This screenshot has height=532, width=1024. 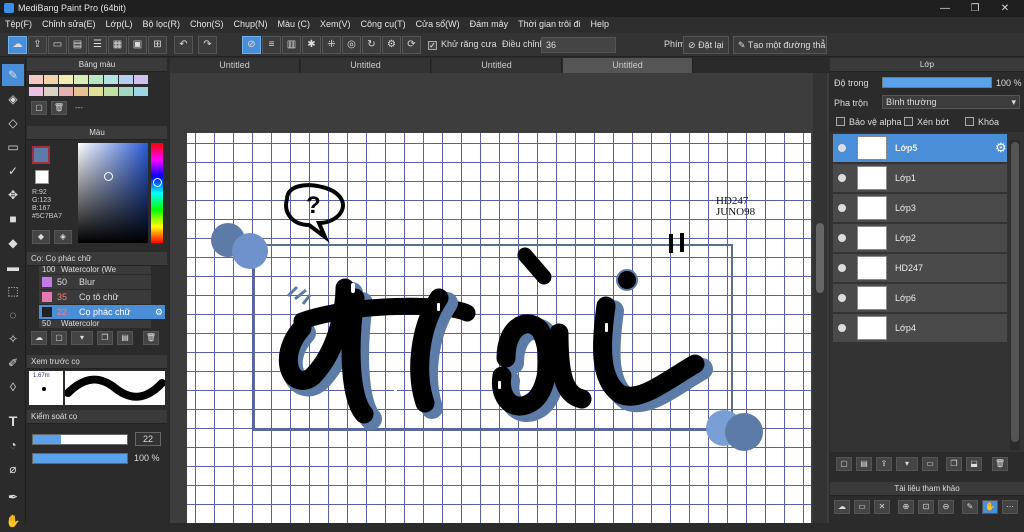 What do you see at coordinates (13, 219) in the screenshot?
I see `fill-shape-icon: ■` at bounding box center [13, 219].